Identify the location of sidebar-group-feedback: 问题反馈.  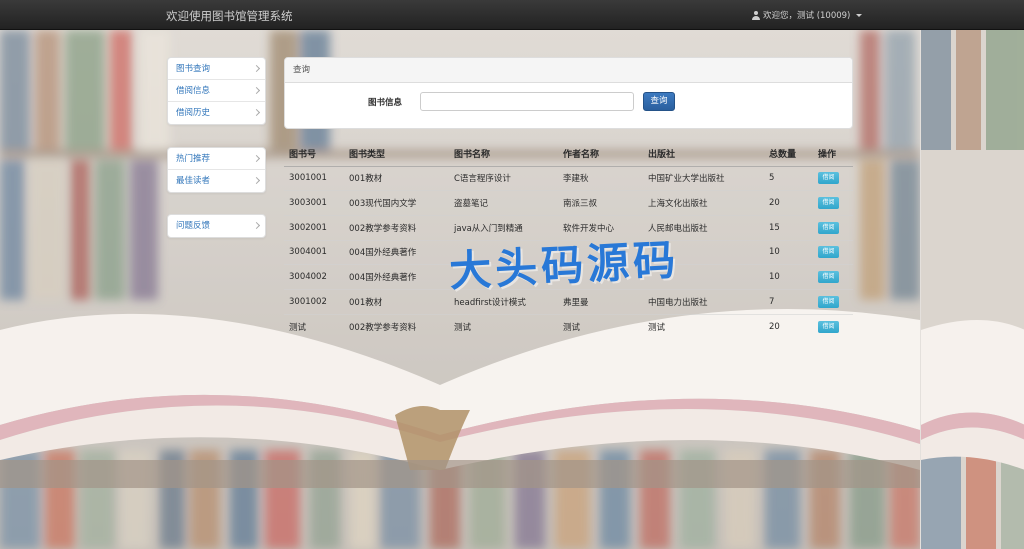
(216, 226).